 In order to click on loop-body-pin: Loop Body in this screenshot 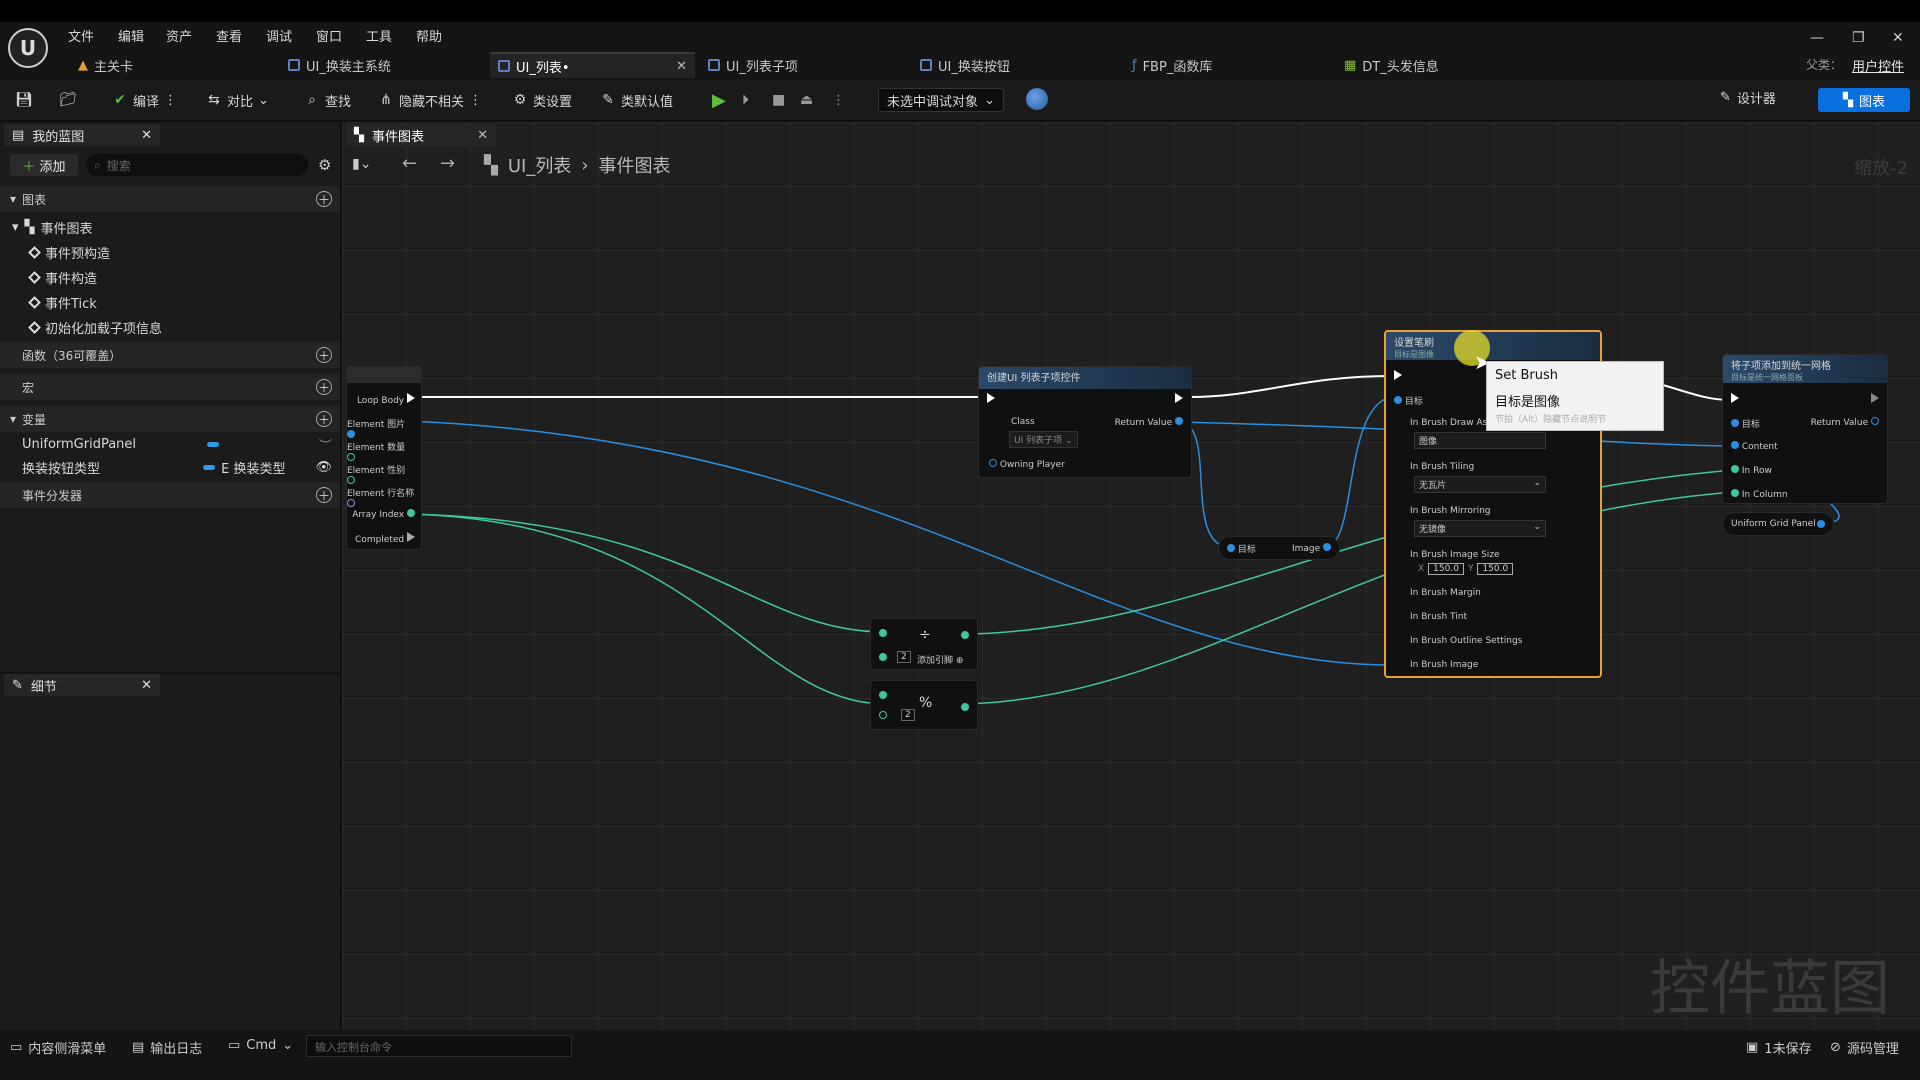, I will do `click(386, 399)`.